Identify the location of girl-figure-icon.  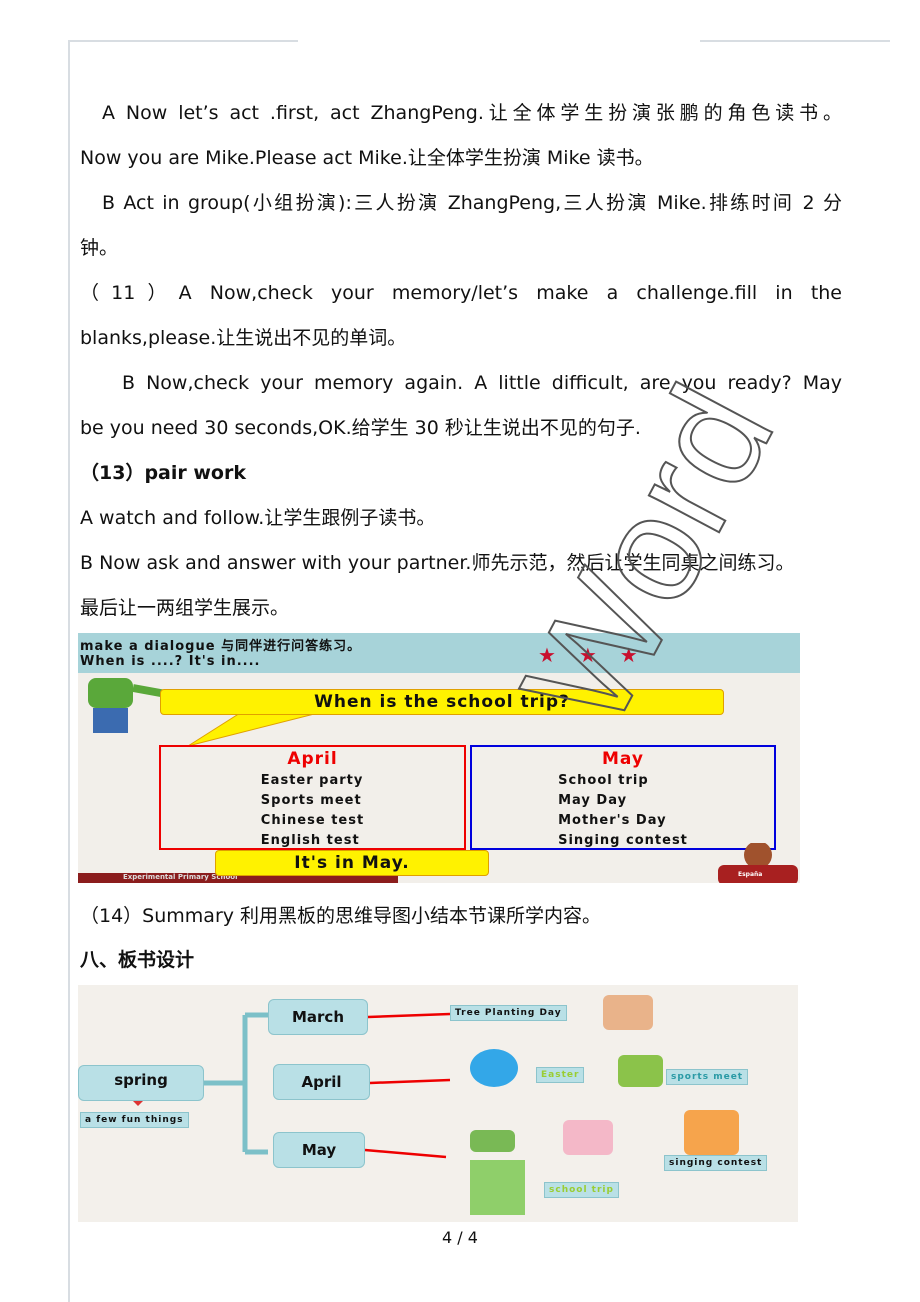
(758, 863).